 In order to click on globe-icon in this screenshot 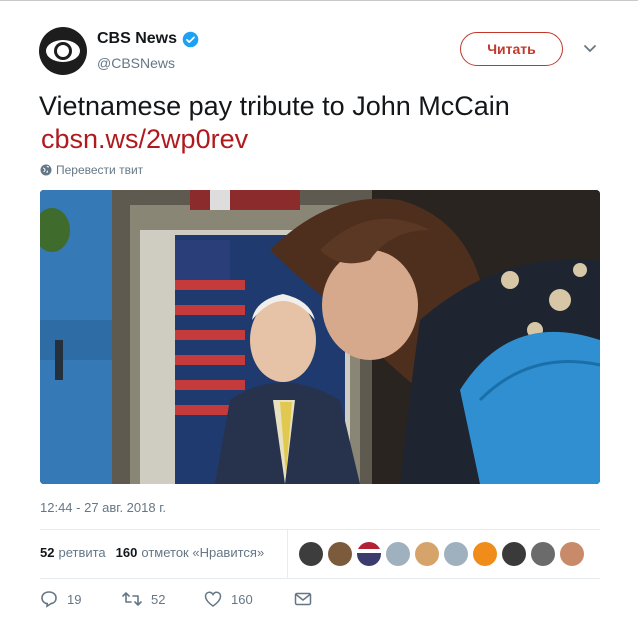, I will do `click(46, 170)`.